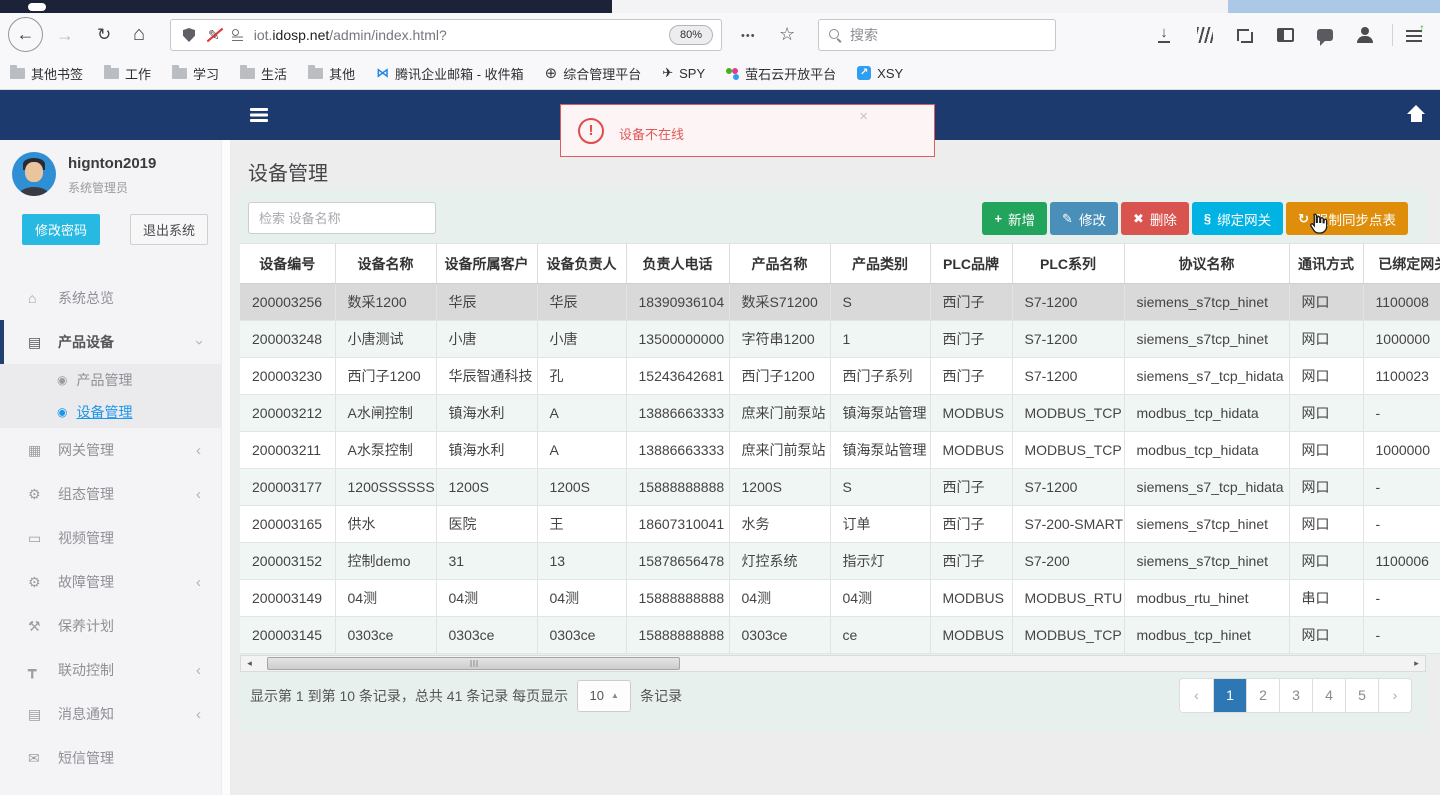 The height and width of the screenshot is (795, 1440). What do you see at coordinates (551, 73) in the screenshot?
I see `globe-icon: ⊕` at bounding box center [551, 73].